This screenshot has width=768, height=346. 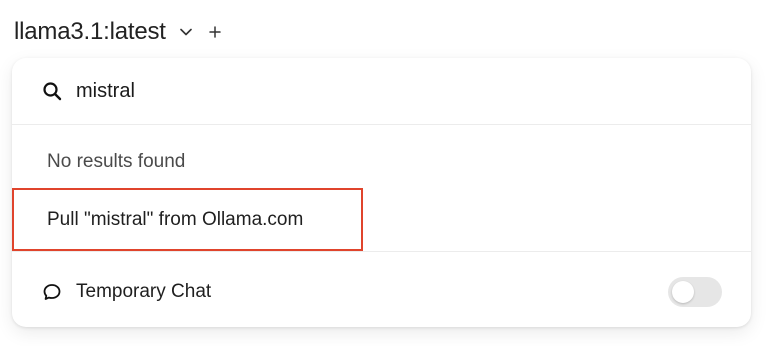 What do you see at coordinates (175, 219) in the screenshot?
I see `pull-model-label: Pull "mistral" from Ollama.com` at bounding box center [175, 219].